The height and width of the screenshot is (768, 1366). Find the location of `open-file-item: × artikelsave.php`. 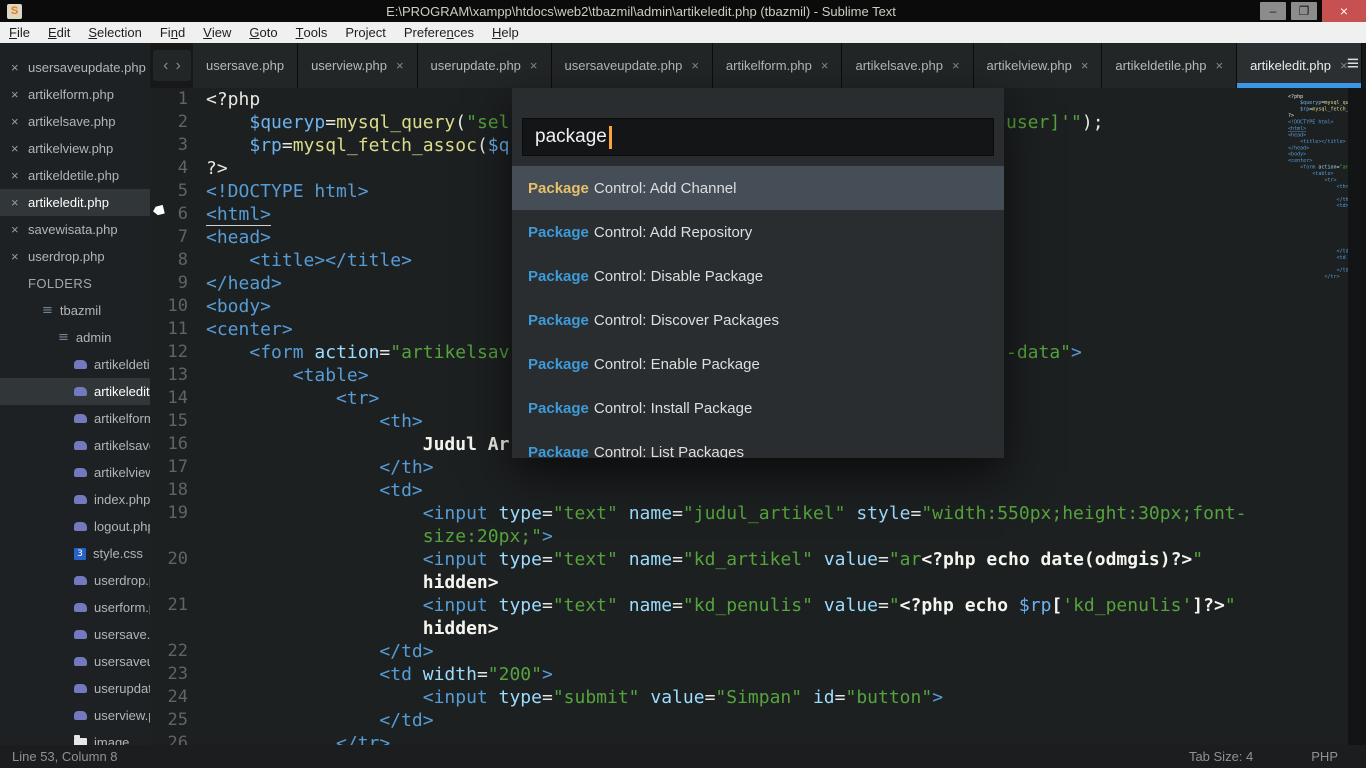

open-file-item: × artikelsave.php is located at coordinates (75, 121).